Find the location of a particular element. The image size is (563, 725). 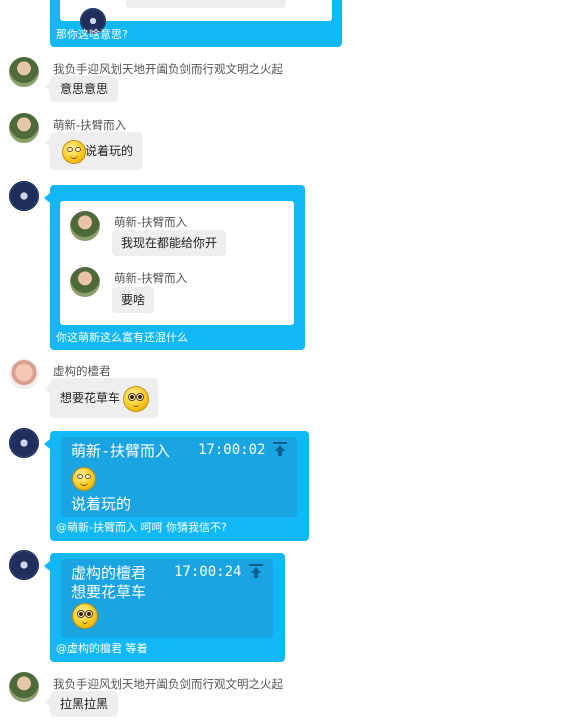

message-bubble: 想要花草车 is located at coordinates (101, 398).